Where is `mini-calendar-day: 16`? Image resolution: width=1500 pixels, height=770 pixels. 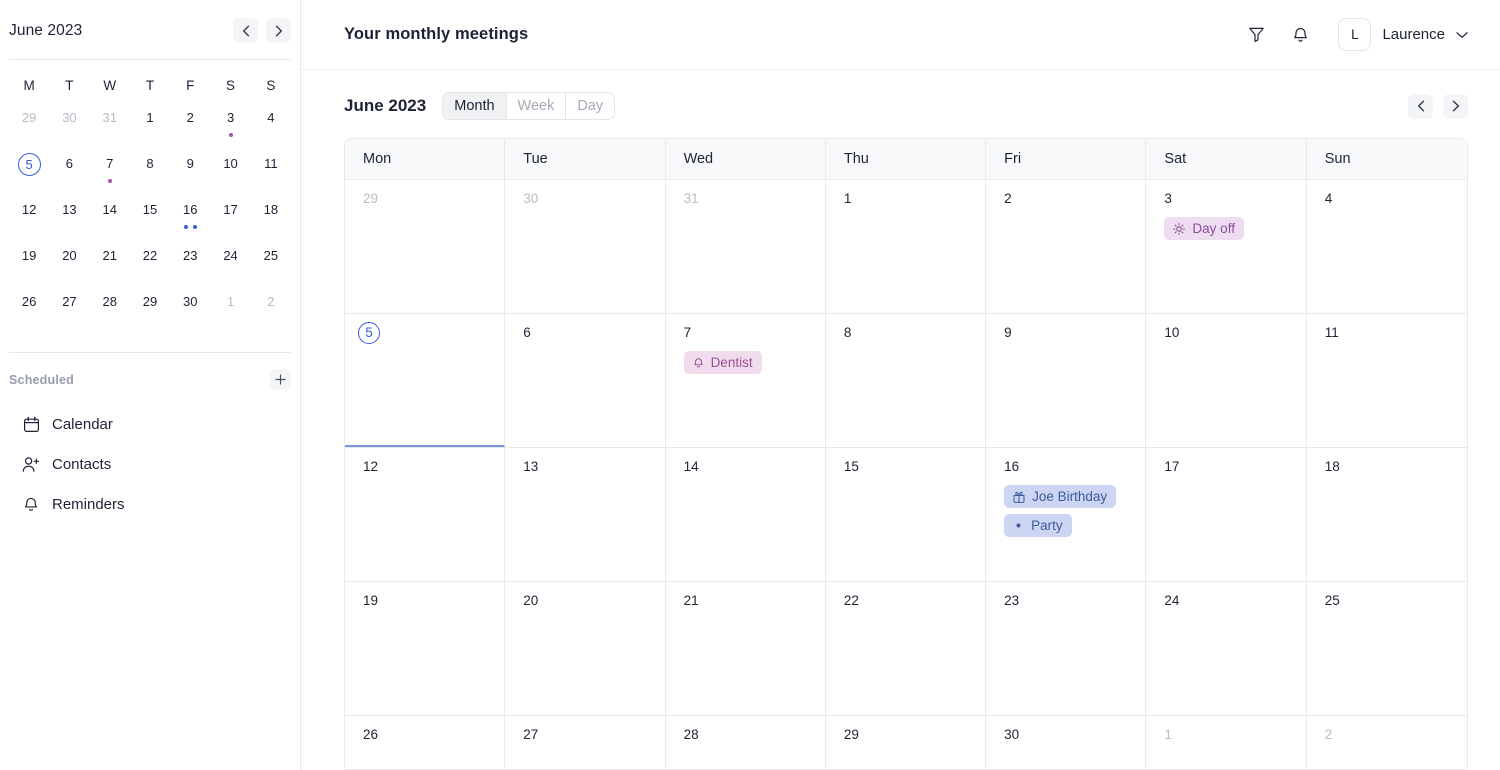
mini-calendar-day: 16 is located at coordinates (190, 218).